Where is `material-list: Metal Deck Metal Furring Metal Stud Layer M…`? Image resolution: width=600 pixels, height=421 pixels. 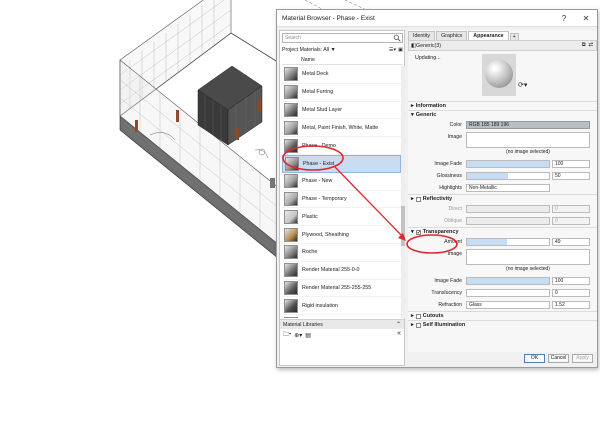
material-list: Metal Deck Metal Furring Metal Stud Layer M… is located at coordinates (341, 192).